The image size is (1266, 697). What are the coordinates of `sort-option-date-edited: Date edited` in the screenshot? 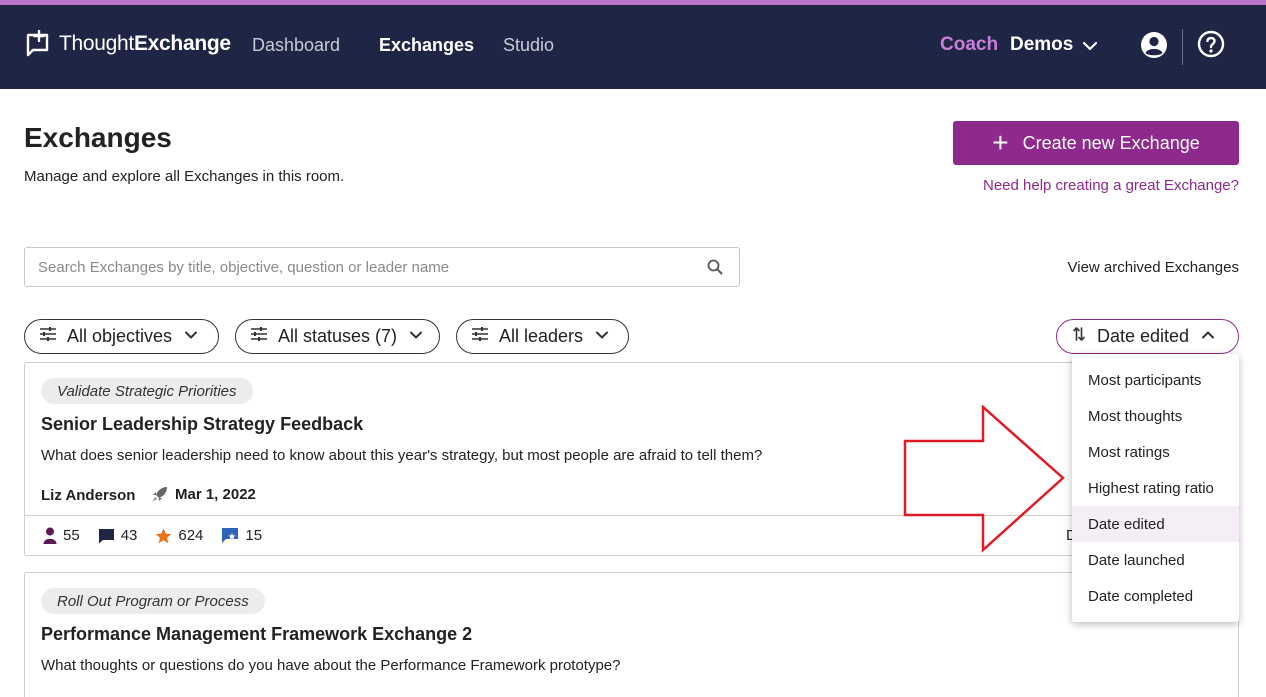 It's located at (1155, 524).